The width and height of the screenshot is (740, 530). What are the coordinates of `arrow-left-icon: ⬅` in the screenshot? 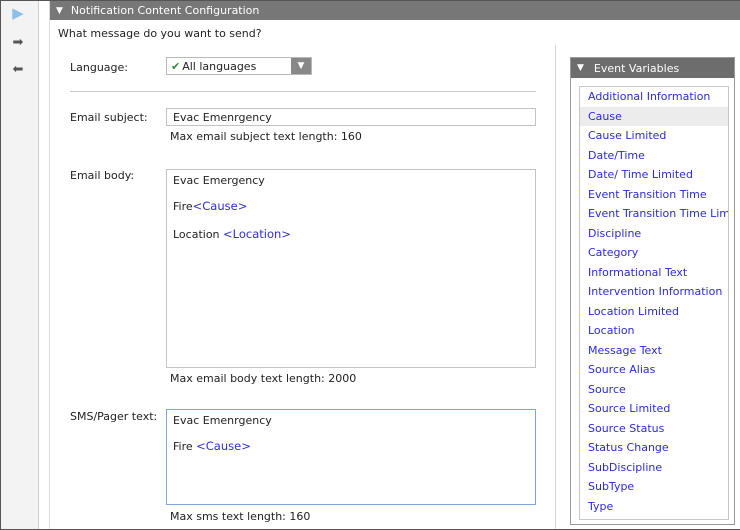 It's located at (18, 69).